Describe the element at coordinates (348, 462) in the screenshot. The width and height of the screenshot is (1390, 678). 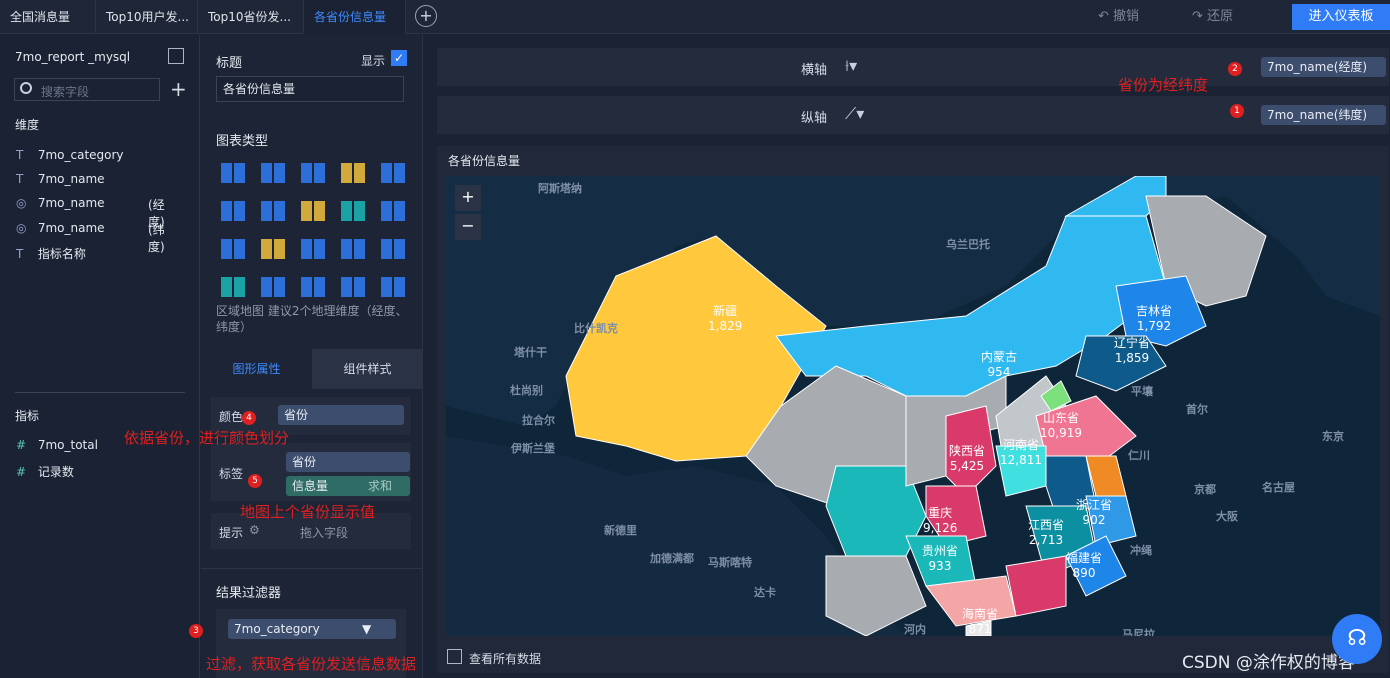
I see `label-field-chip: 省份` at that location.